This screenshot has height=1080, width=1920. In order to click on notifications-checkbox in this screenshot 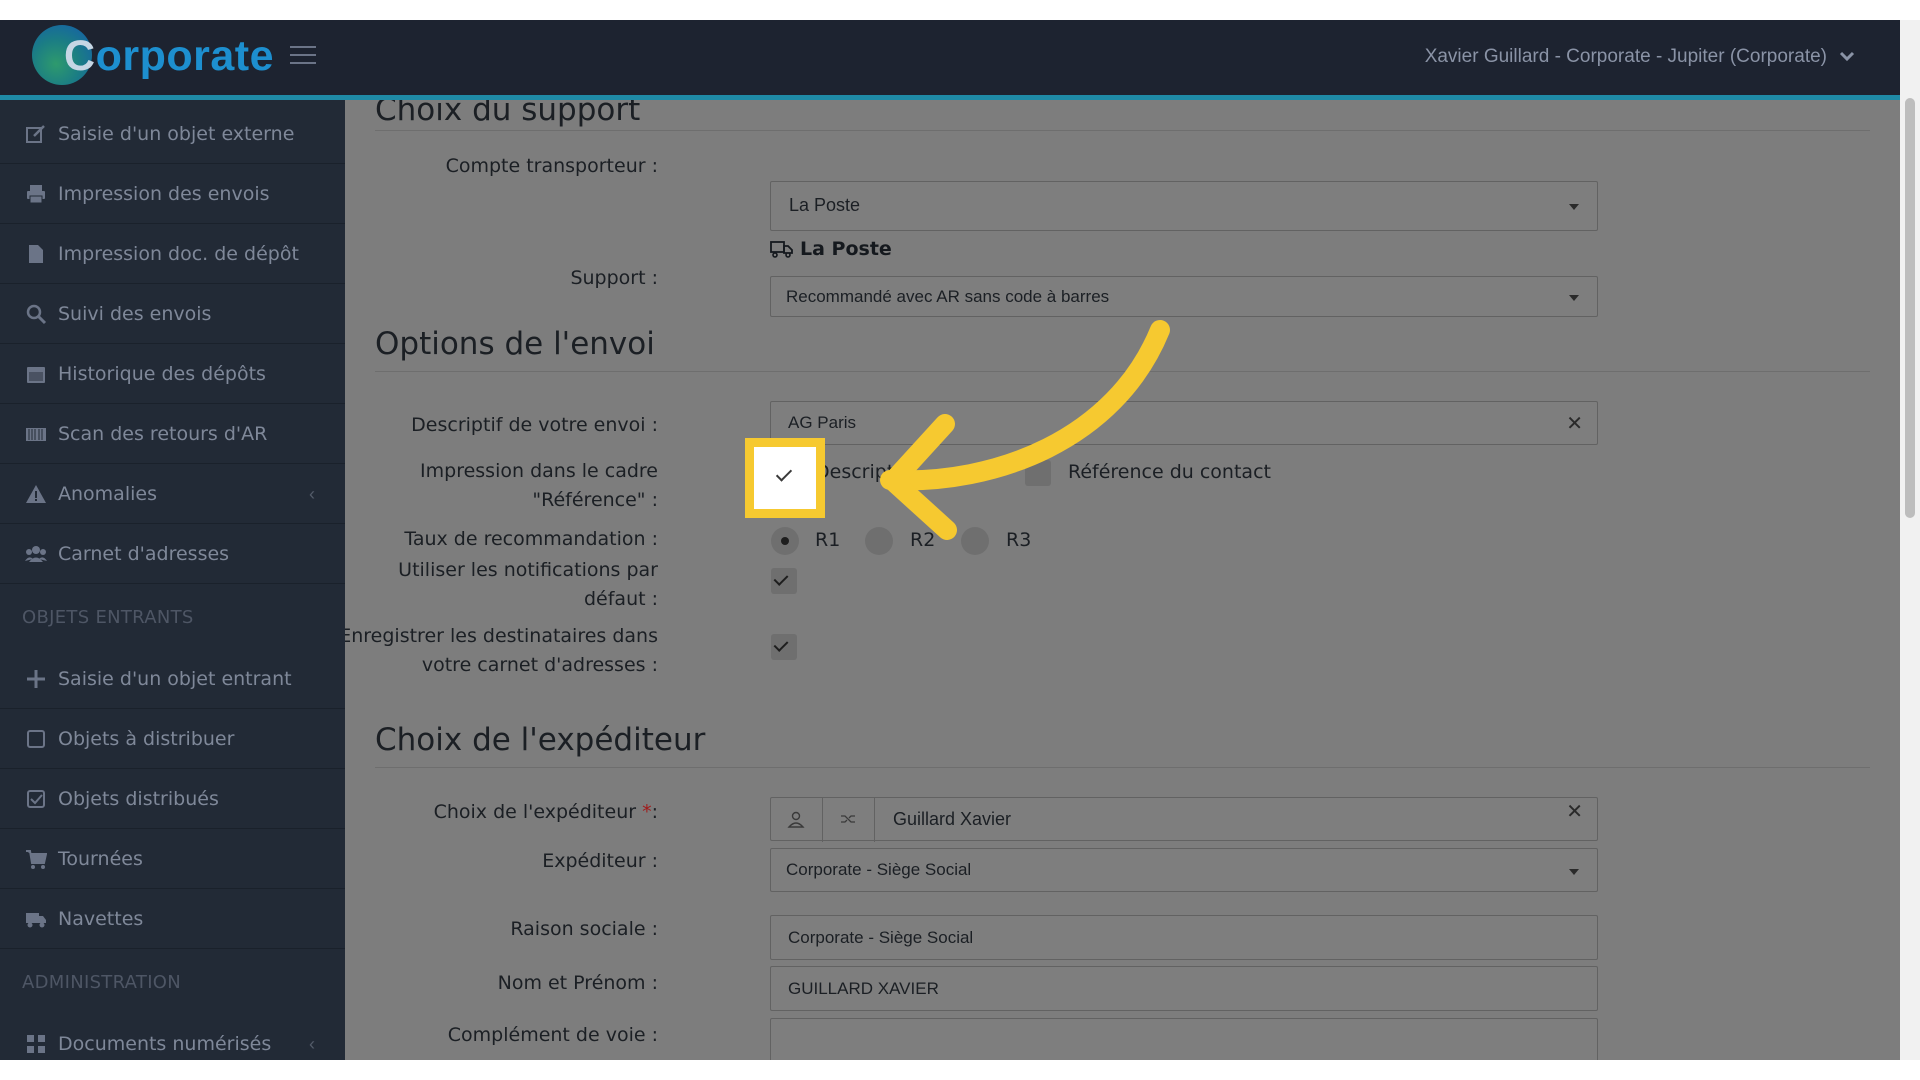, I will do `click(784, 581)`.